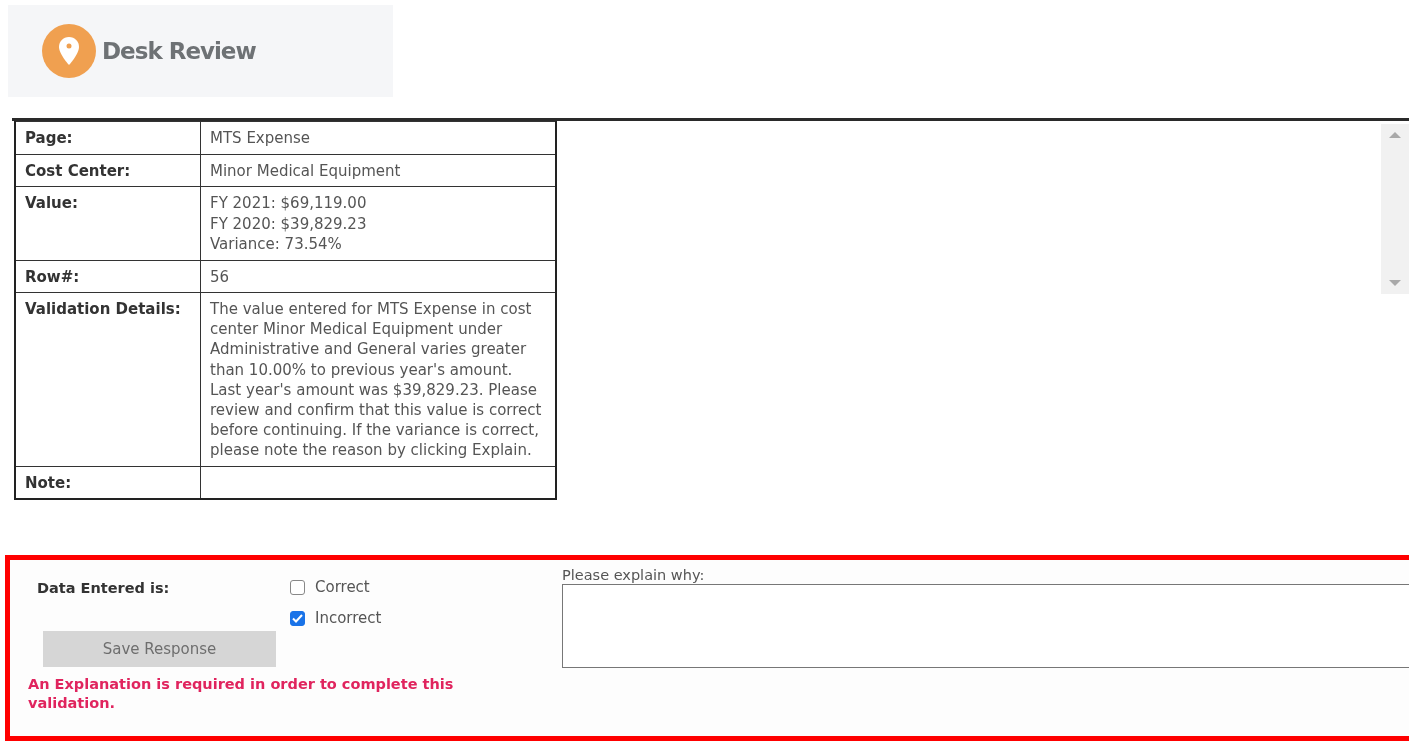  What do you see at coordinates (342, 587) in the screenshot?
I see `checkbox-label: Correct` at bounding box center [342, 587].